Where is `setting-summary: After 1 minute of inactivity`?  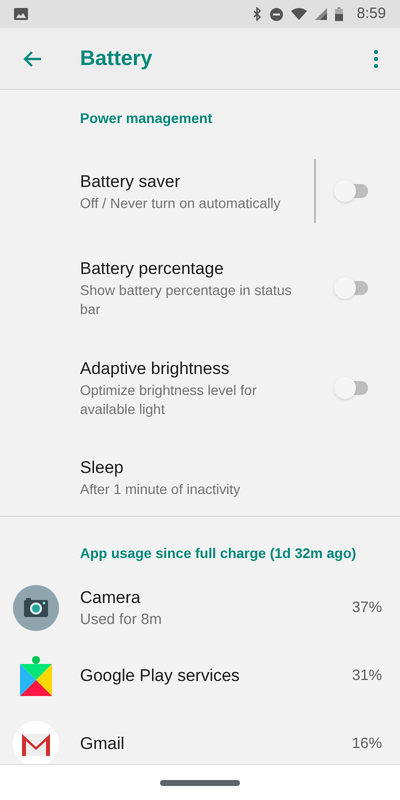
setting-summary: After 1 minute of inactivity is located at coordinates (161, 489).